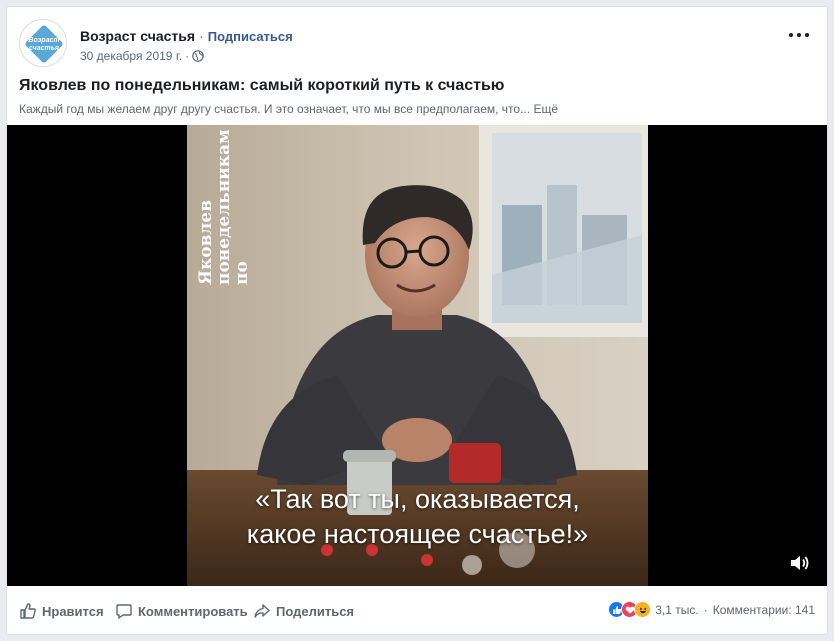 This screenshot has width=834, height=641. I want to click on share-icon, so click(262, 611).